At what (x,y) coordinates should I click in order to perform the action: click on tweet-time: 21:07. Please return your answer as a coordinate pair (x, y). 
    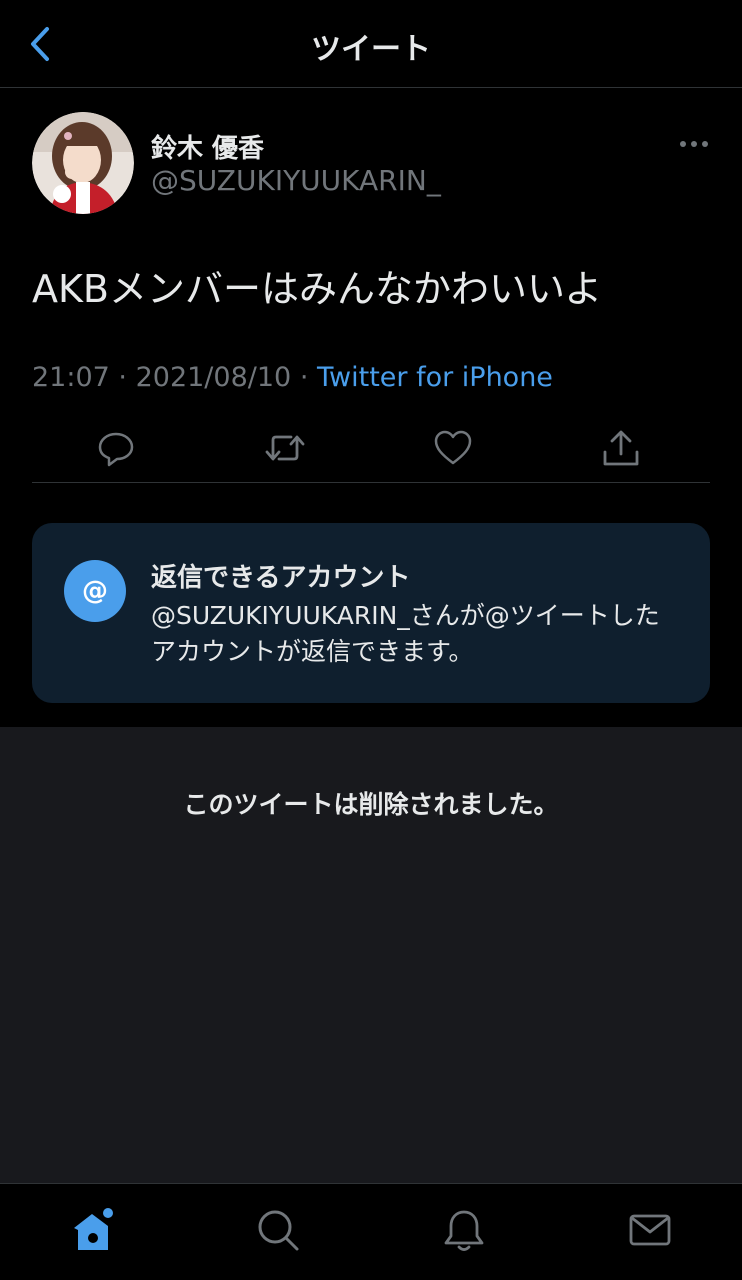
    Looking at the image, I should click on (71, 377).